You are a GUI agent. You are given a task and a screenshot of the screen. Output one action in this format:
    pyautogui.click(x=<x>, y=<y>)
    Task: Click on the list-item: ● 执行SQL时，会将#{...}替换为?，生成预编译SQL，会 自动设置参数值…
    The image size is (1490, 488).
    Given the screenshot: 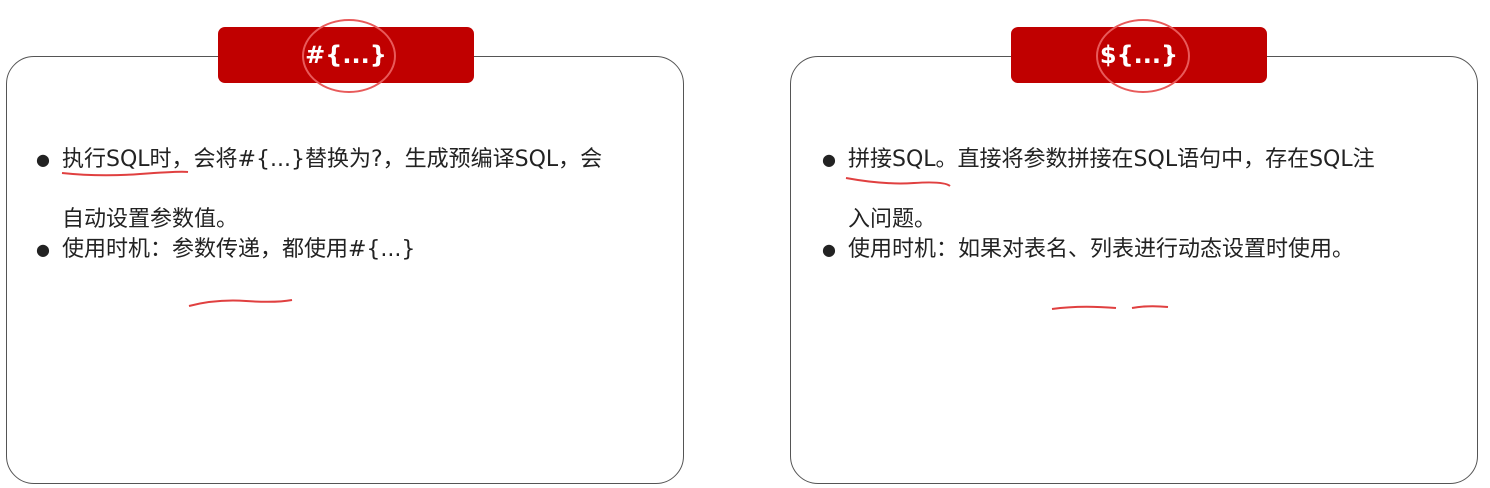 What is the action you would take?
    pyautogui.click(x=351, y=190)
    